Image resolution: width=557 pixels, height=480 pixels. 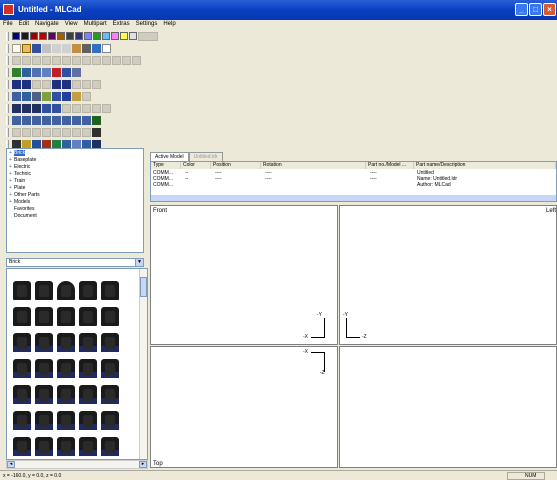 I want to click on minimize-button: _, so click(x=521, y=9).